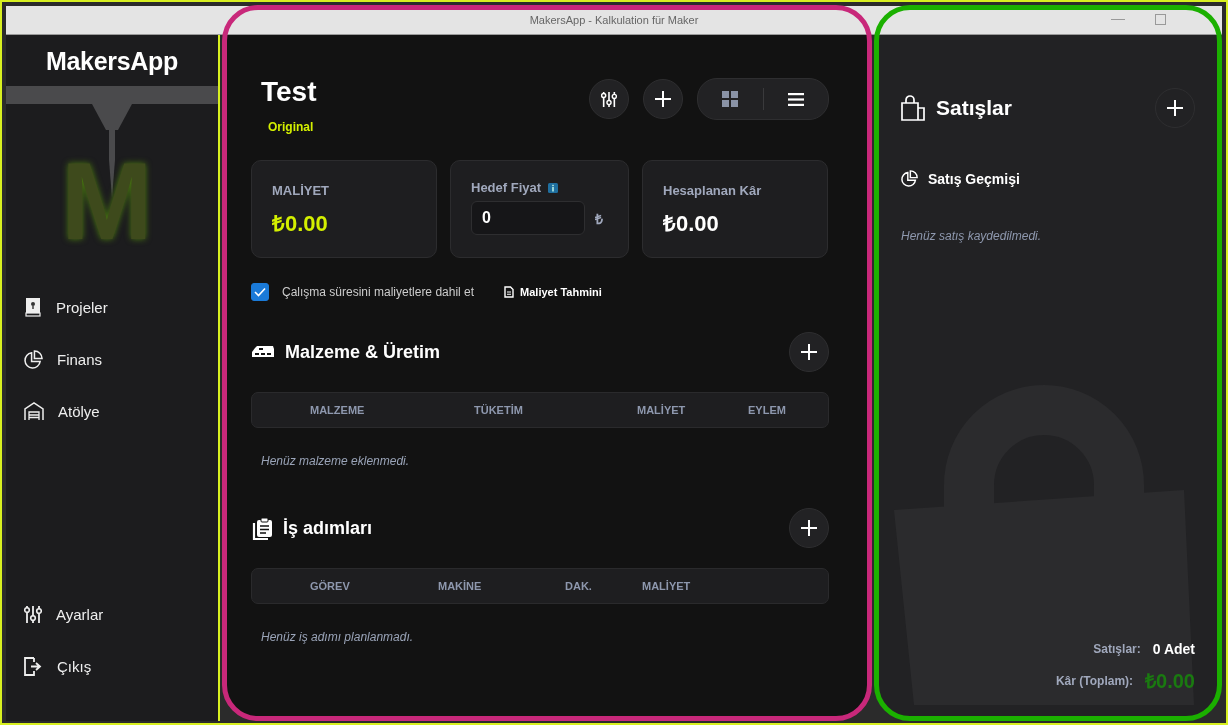  Describe the element at coordinates (112, 61) in the screenshot. I see `app-brand: MakersApp` at that location.